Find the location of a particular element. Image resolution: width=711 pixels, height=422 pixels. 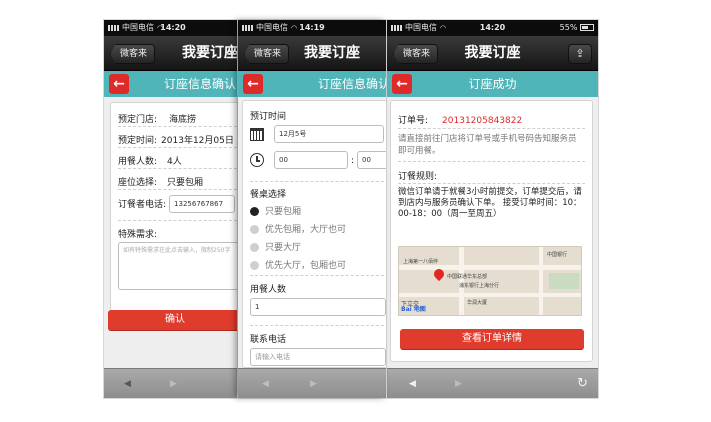

page-header: ← 订座成功 is located at coordinates (492, 84).